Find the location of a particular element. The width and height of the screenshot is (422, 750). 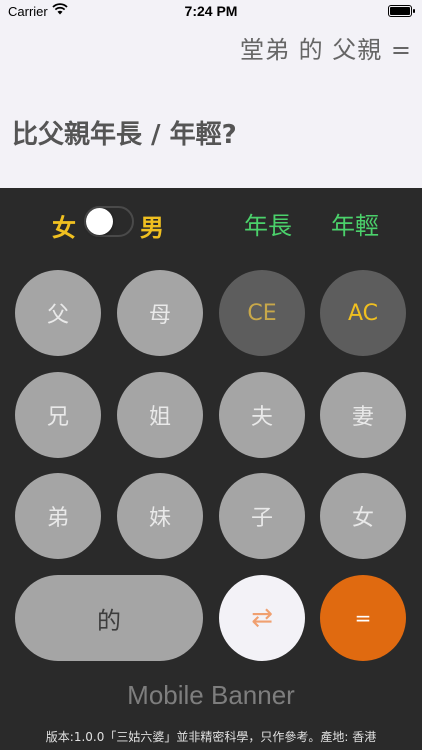

gender-toggle is located at coordinates (109, 221).